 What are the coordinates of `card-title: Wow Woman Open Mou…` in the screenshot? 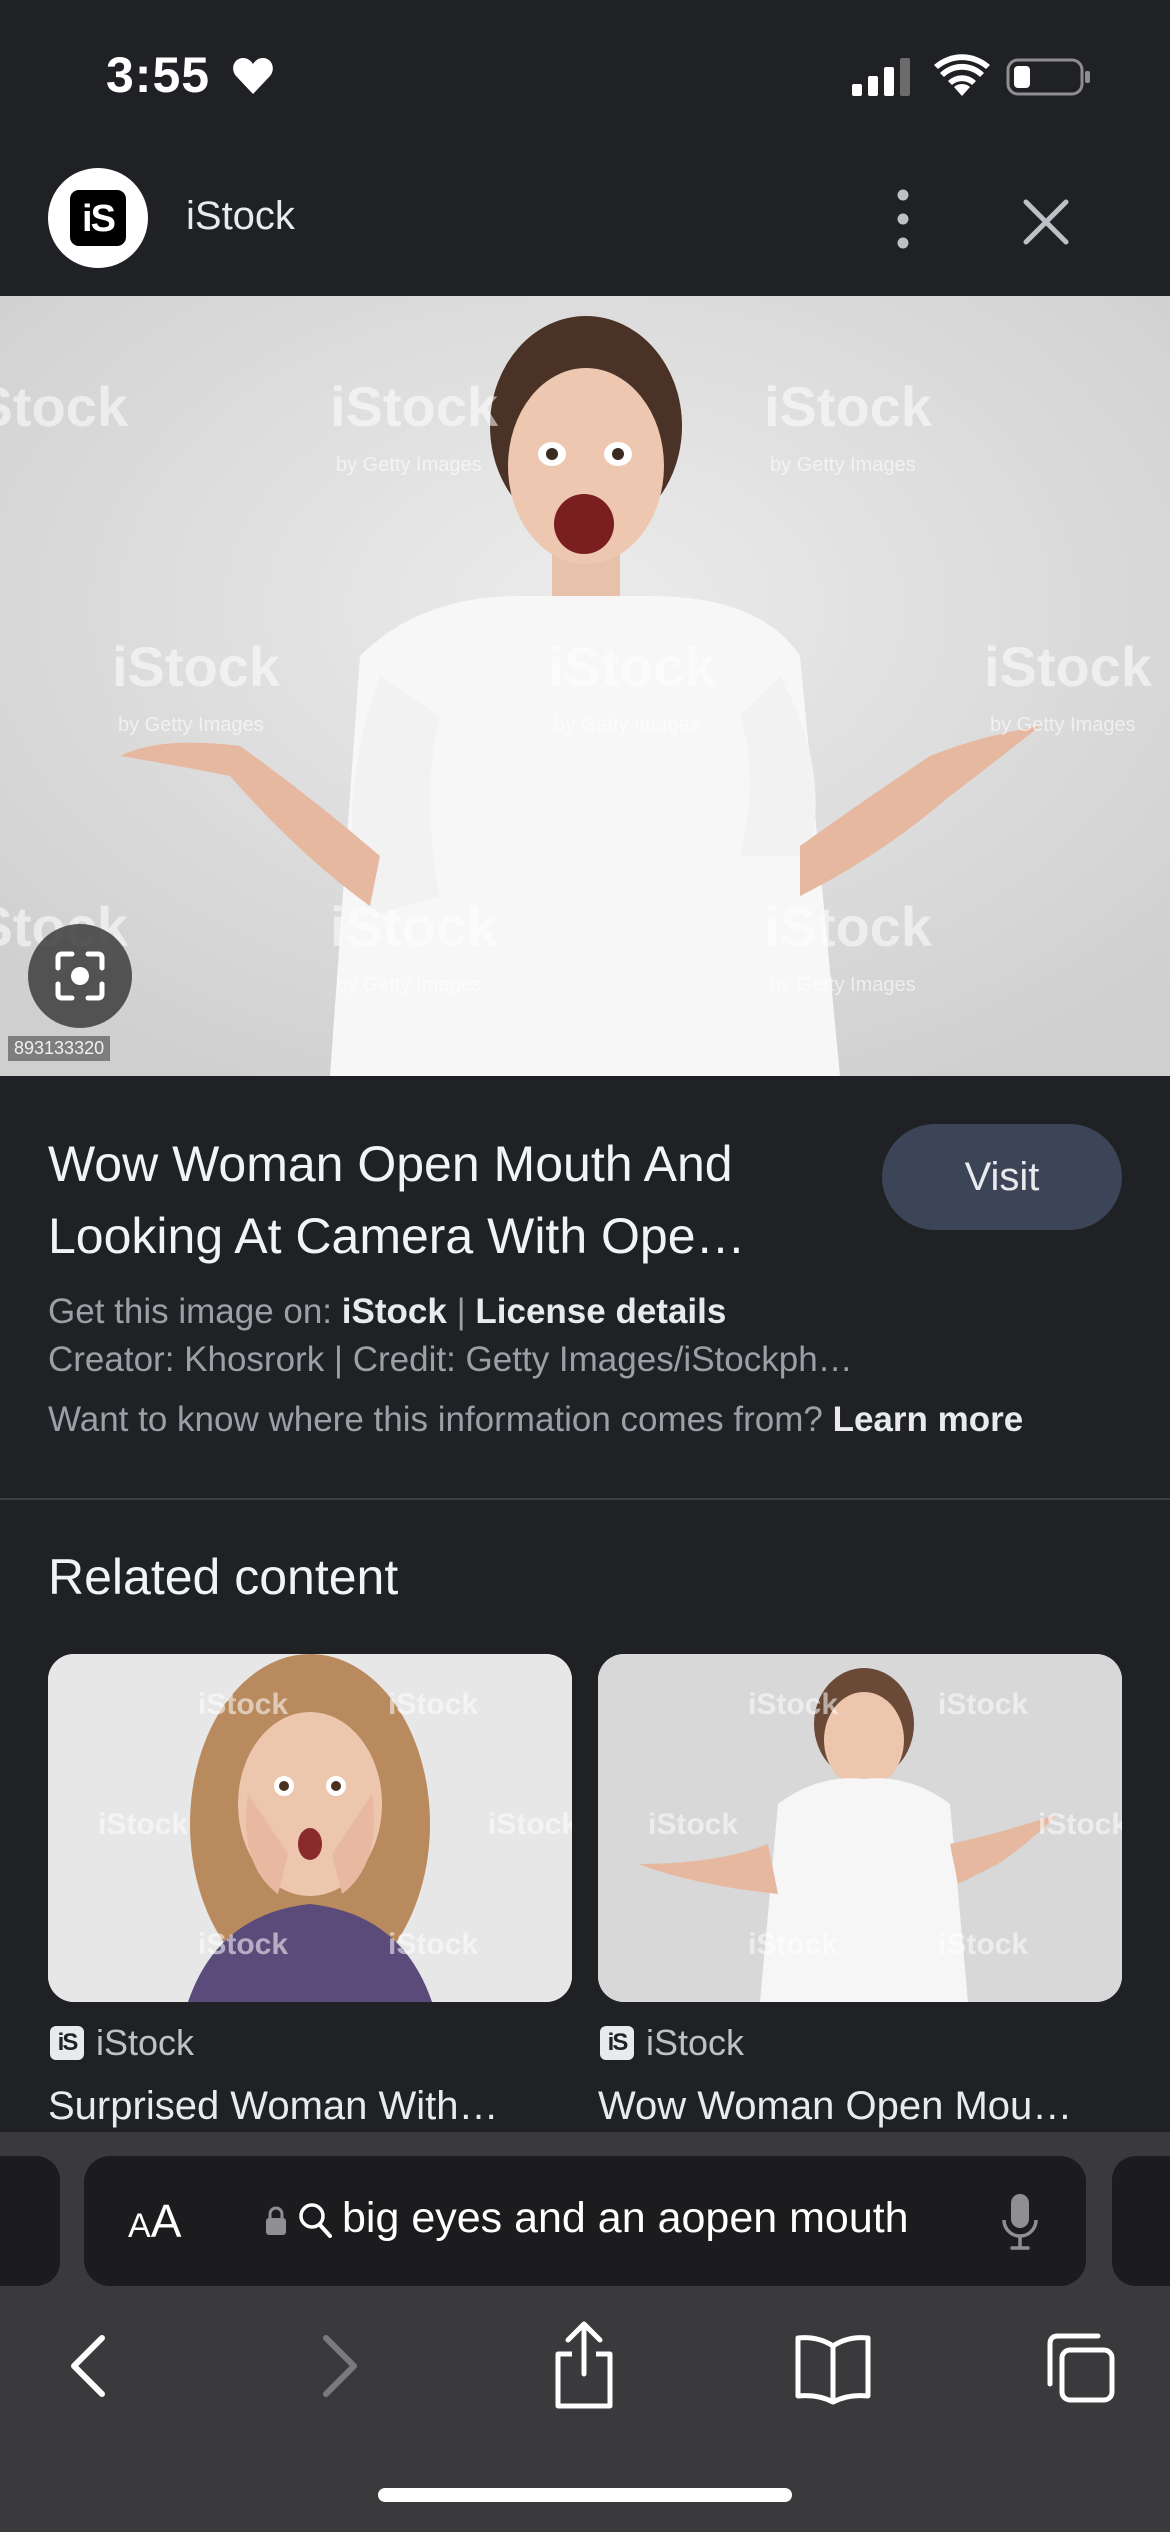 It's located at (860, 2106).